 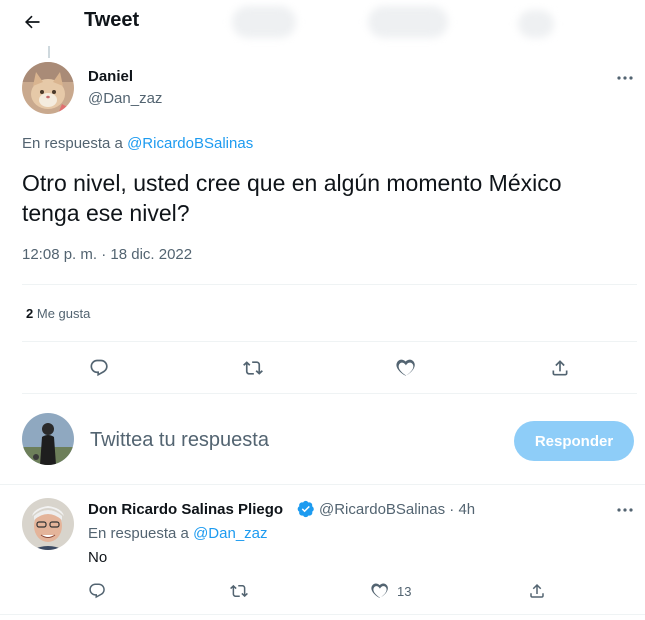 I want to click on reply-tweet-text: No, so click(x=98, y=557).